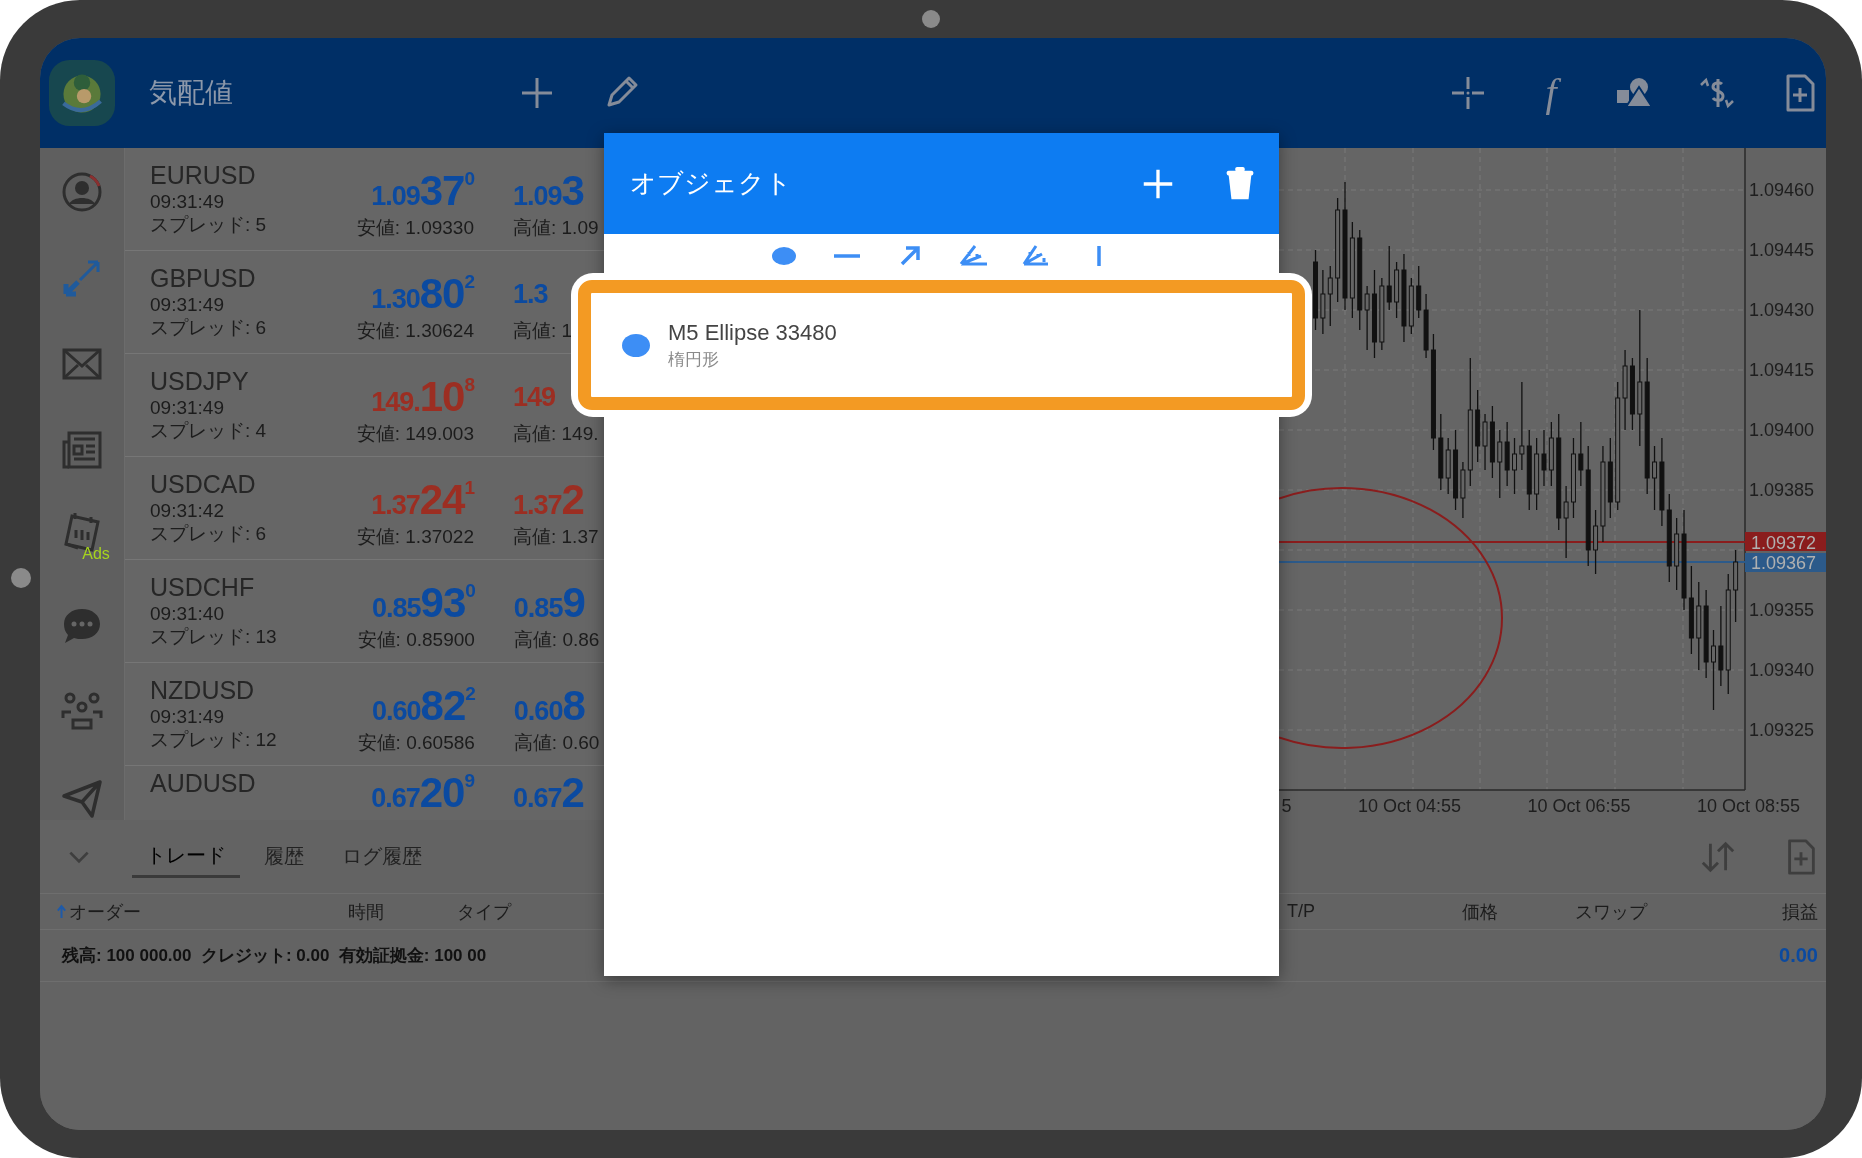 This screenshot has width=1862, height=1158. What do you see at coordinates (931, 19) in the screenshot?
I see `camera-dot` at bounding box center [931, 19].